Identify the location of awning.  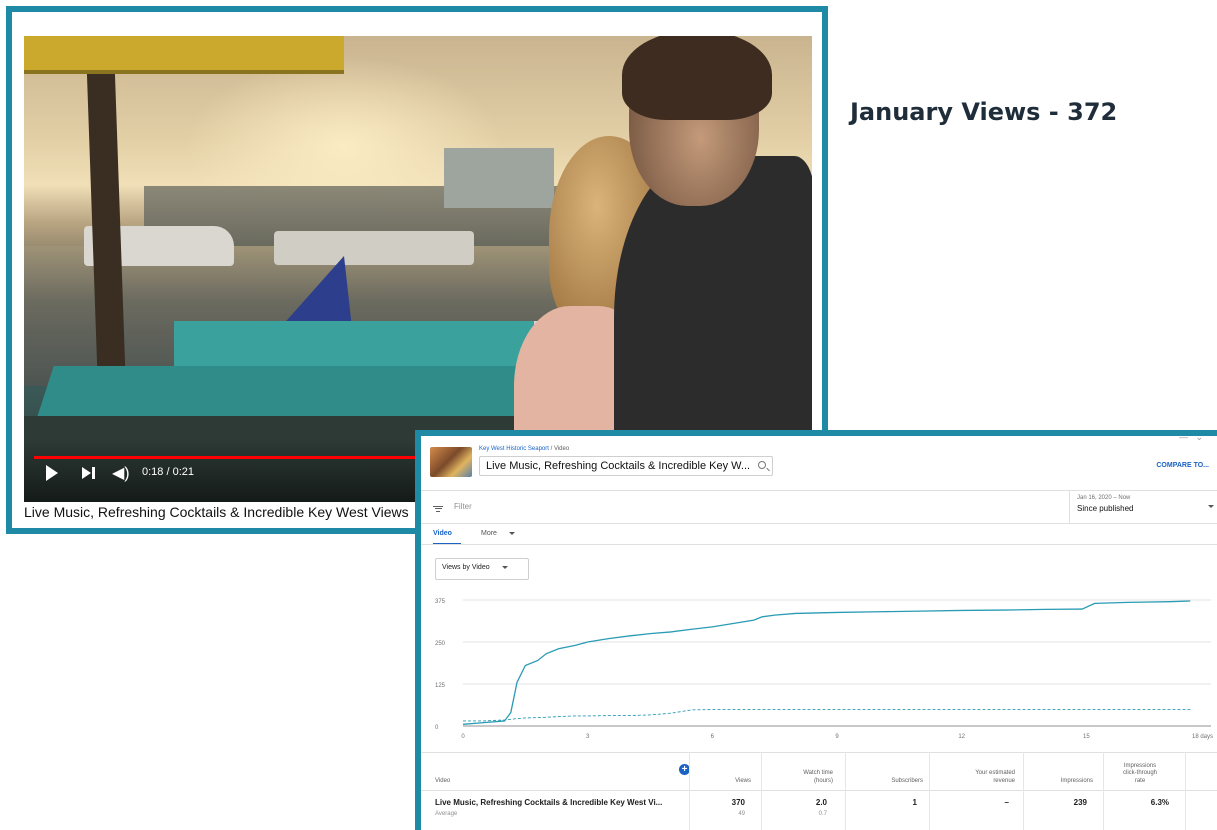
(184, 55).